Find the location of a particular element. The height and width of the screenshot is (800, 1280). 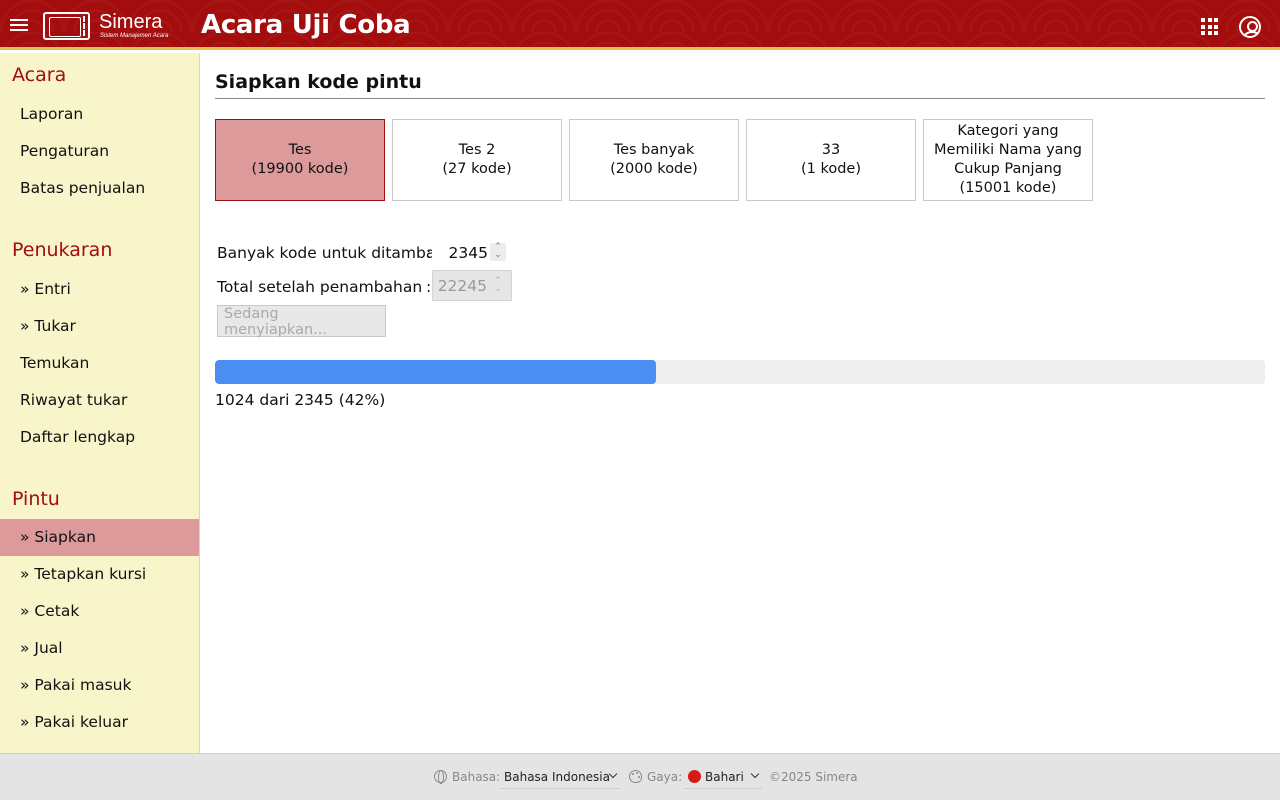

sidebar-item-batas-penjualan: Batas penjualan is located at coordinates (99, 188).